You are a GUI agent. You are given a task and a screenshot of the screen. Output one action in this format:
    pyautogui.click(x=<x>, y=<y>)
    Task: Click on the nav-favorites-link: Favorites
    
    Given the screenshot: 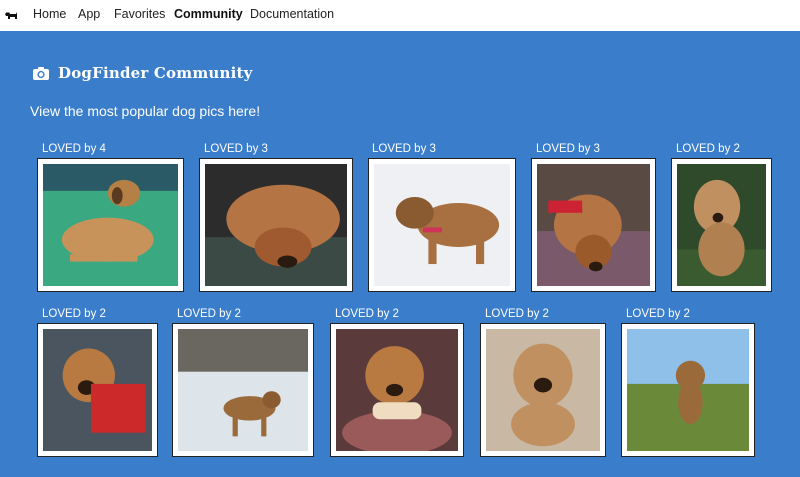 What is the action you would take?
    pyautogui.click(x=139, y=14)
    